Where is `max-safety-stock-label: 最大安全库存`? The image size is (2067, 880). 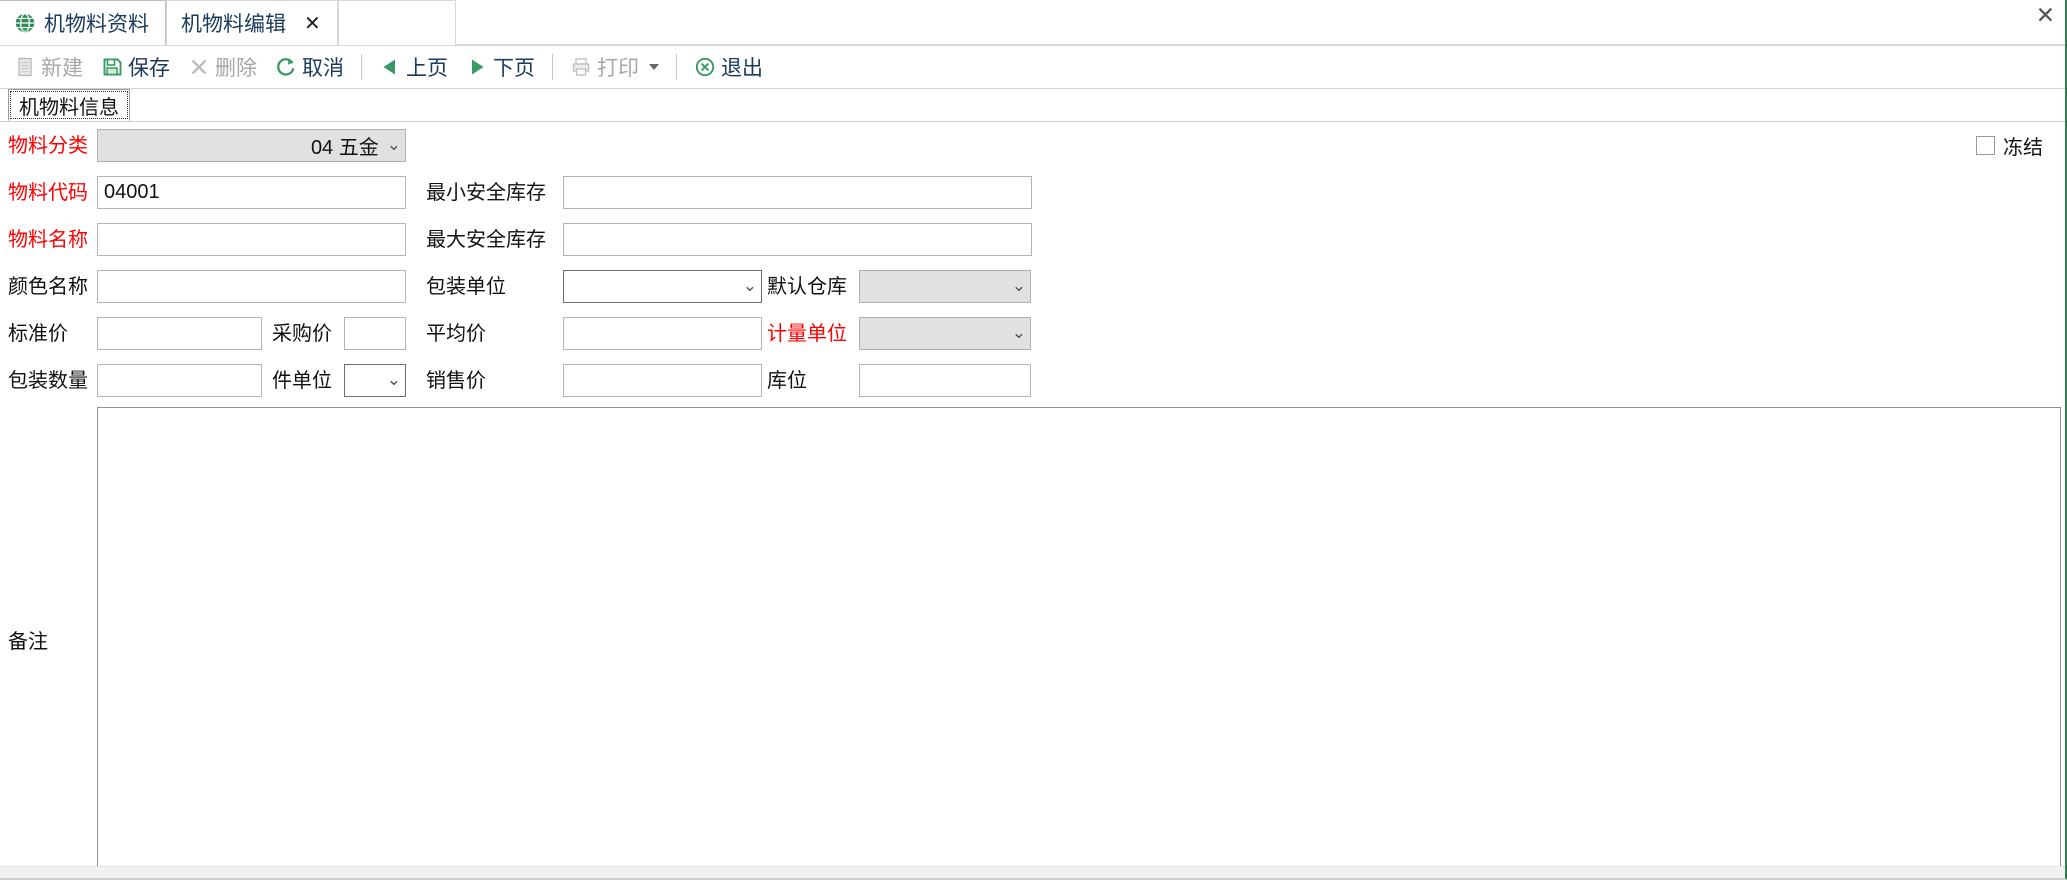
max-safety-stock-label: 最大安全库存 is located at coordinates (486, 239).